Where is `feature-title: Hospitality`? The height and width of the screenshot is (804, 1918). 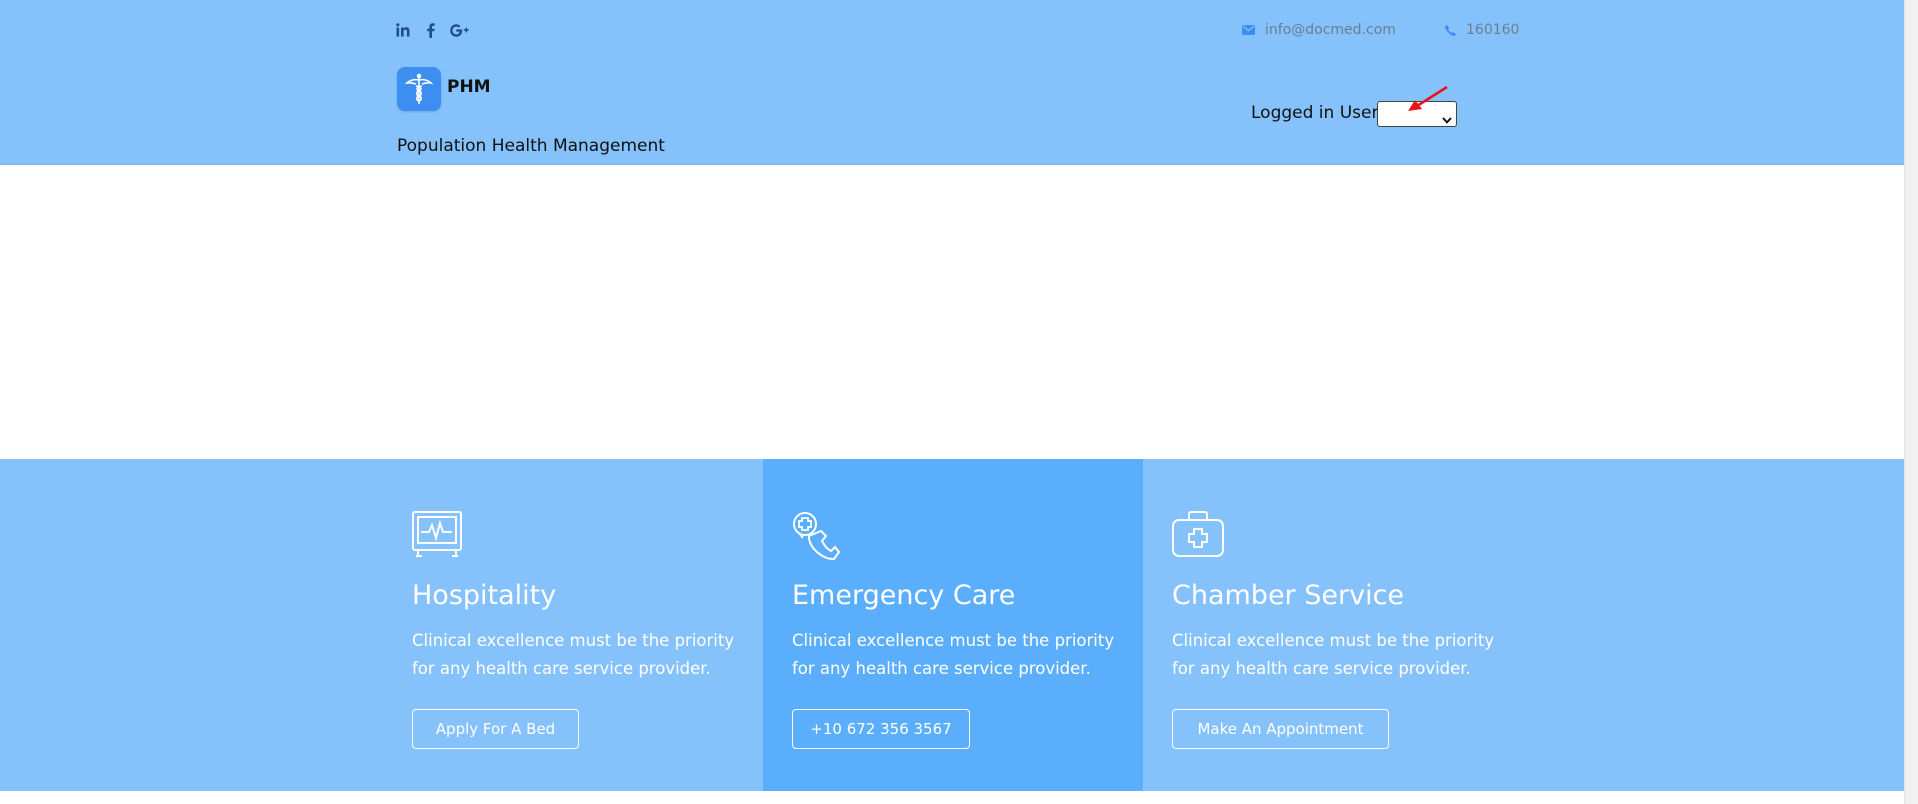 feature-title: Hospitality is located at coordinates (484, 595).